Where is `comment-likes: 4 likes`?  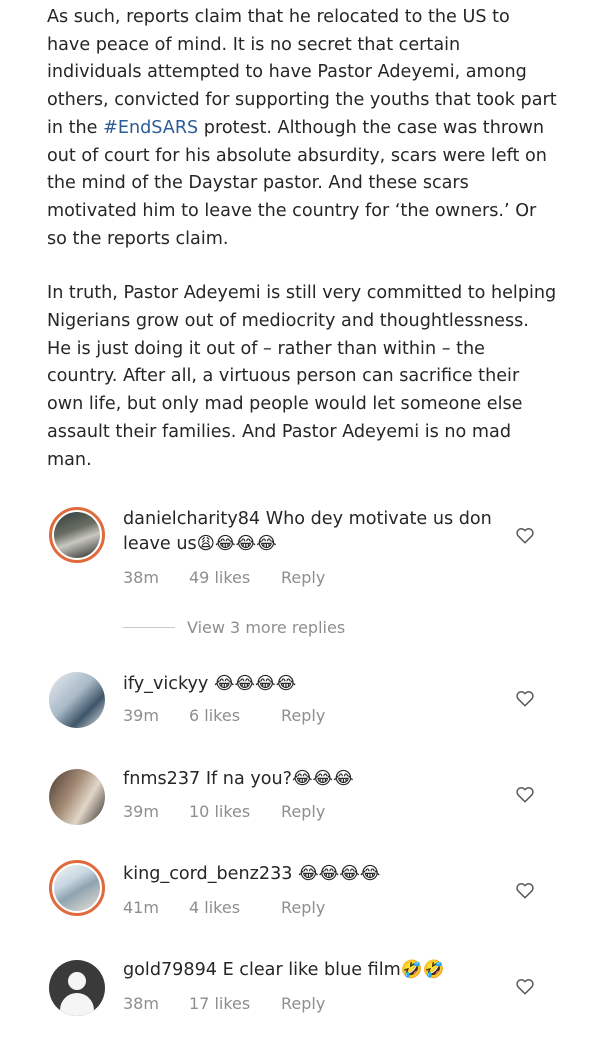 comment-likes: 4 likes is located at coordinates (235, 907).